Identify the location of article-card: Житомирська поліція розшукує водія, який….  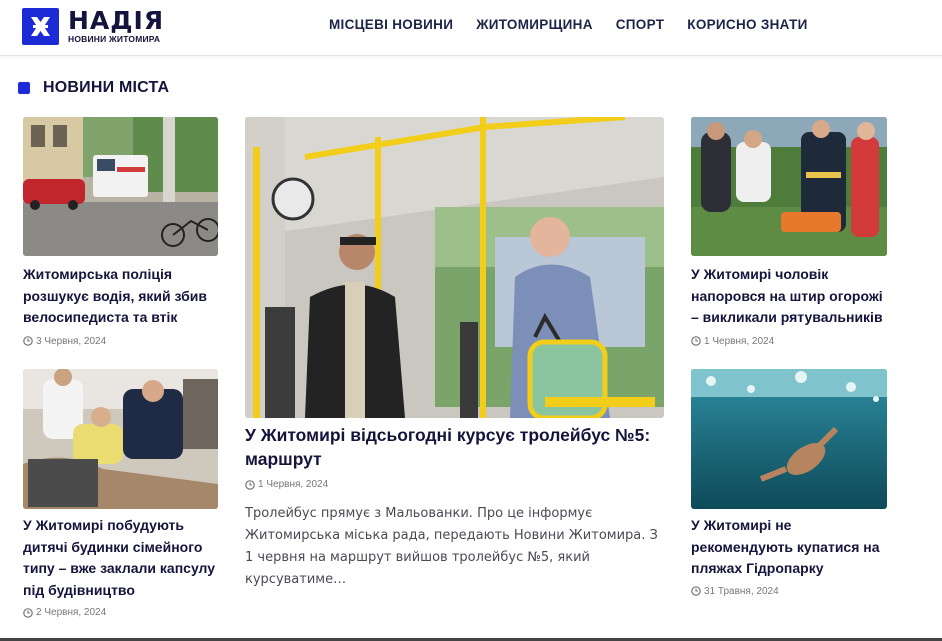
(120, 232).